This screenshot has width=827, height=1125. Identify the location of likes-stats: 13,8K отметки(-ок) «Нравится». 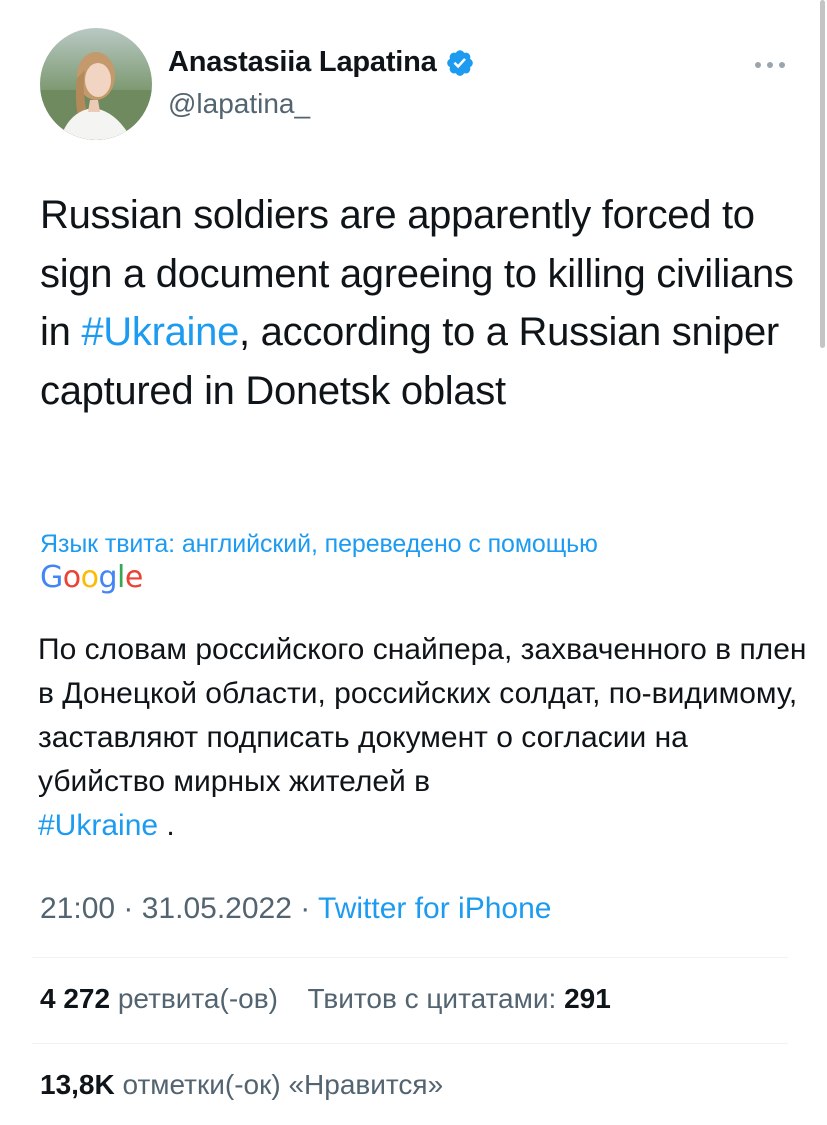
(241, 1085).